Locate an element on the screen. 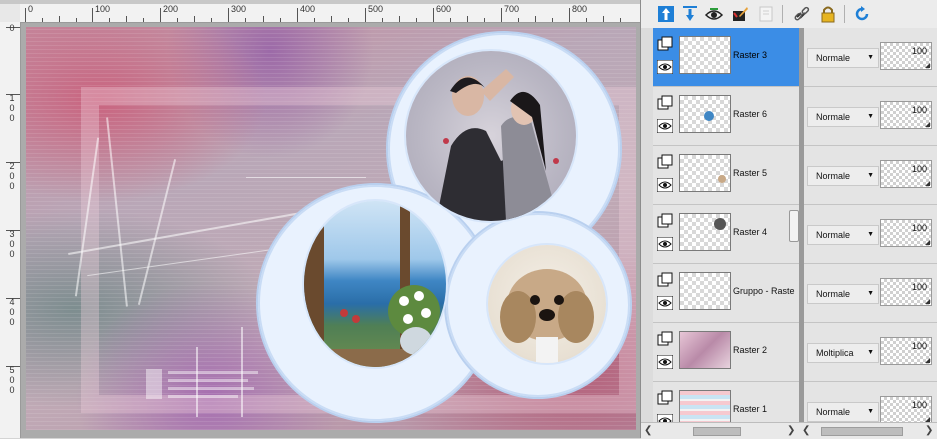  lock-icon is located at coordinates (828, 14).